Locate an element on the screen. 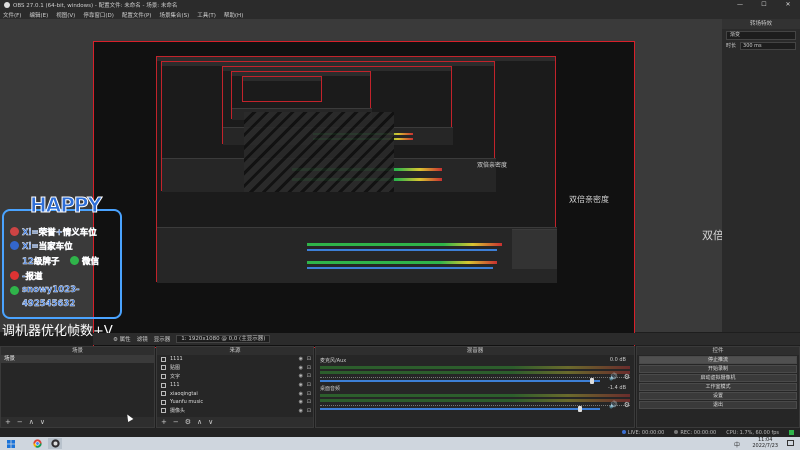  input-language-indicator: 中 is located at coordinates (737, 444).